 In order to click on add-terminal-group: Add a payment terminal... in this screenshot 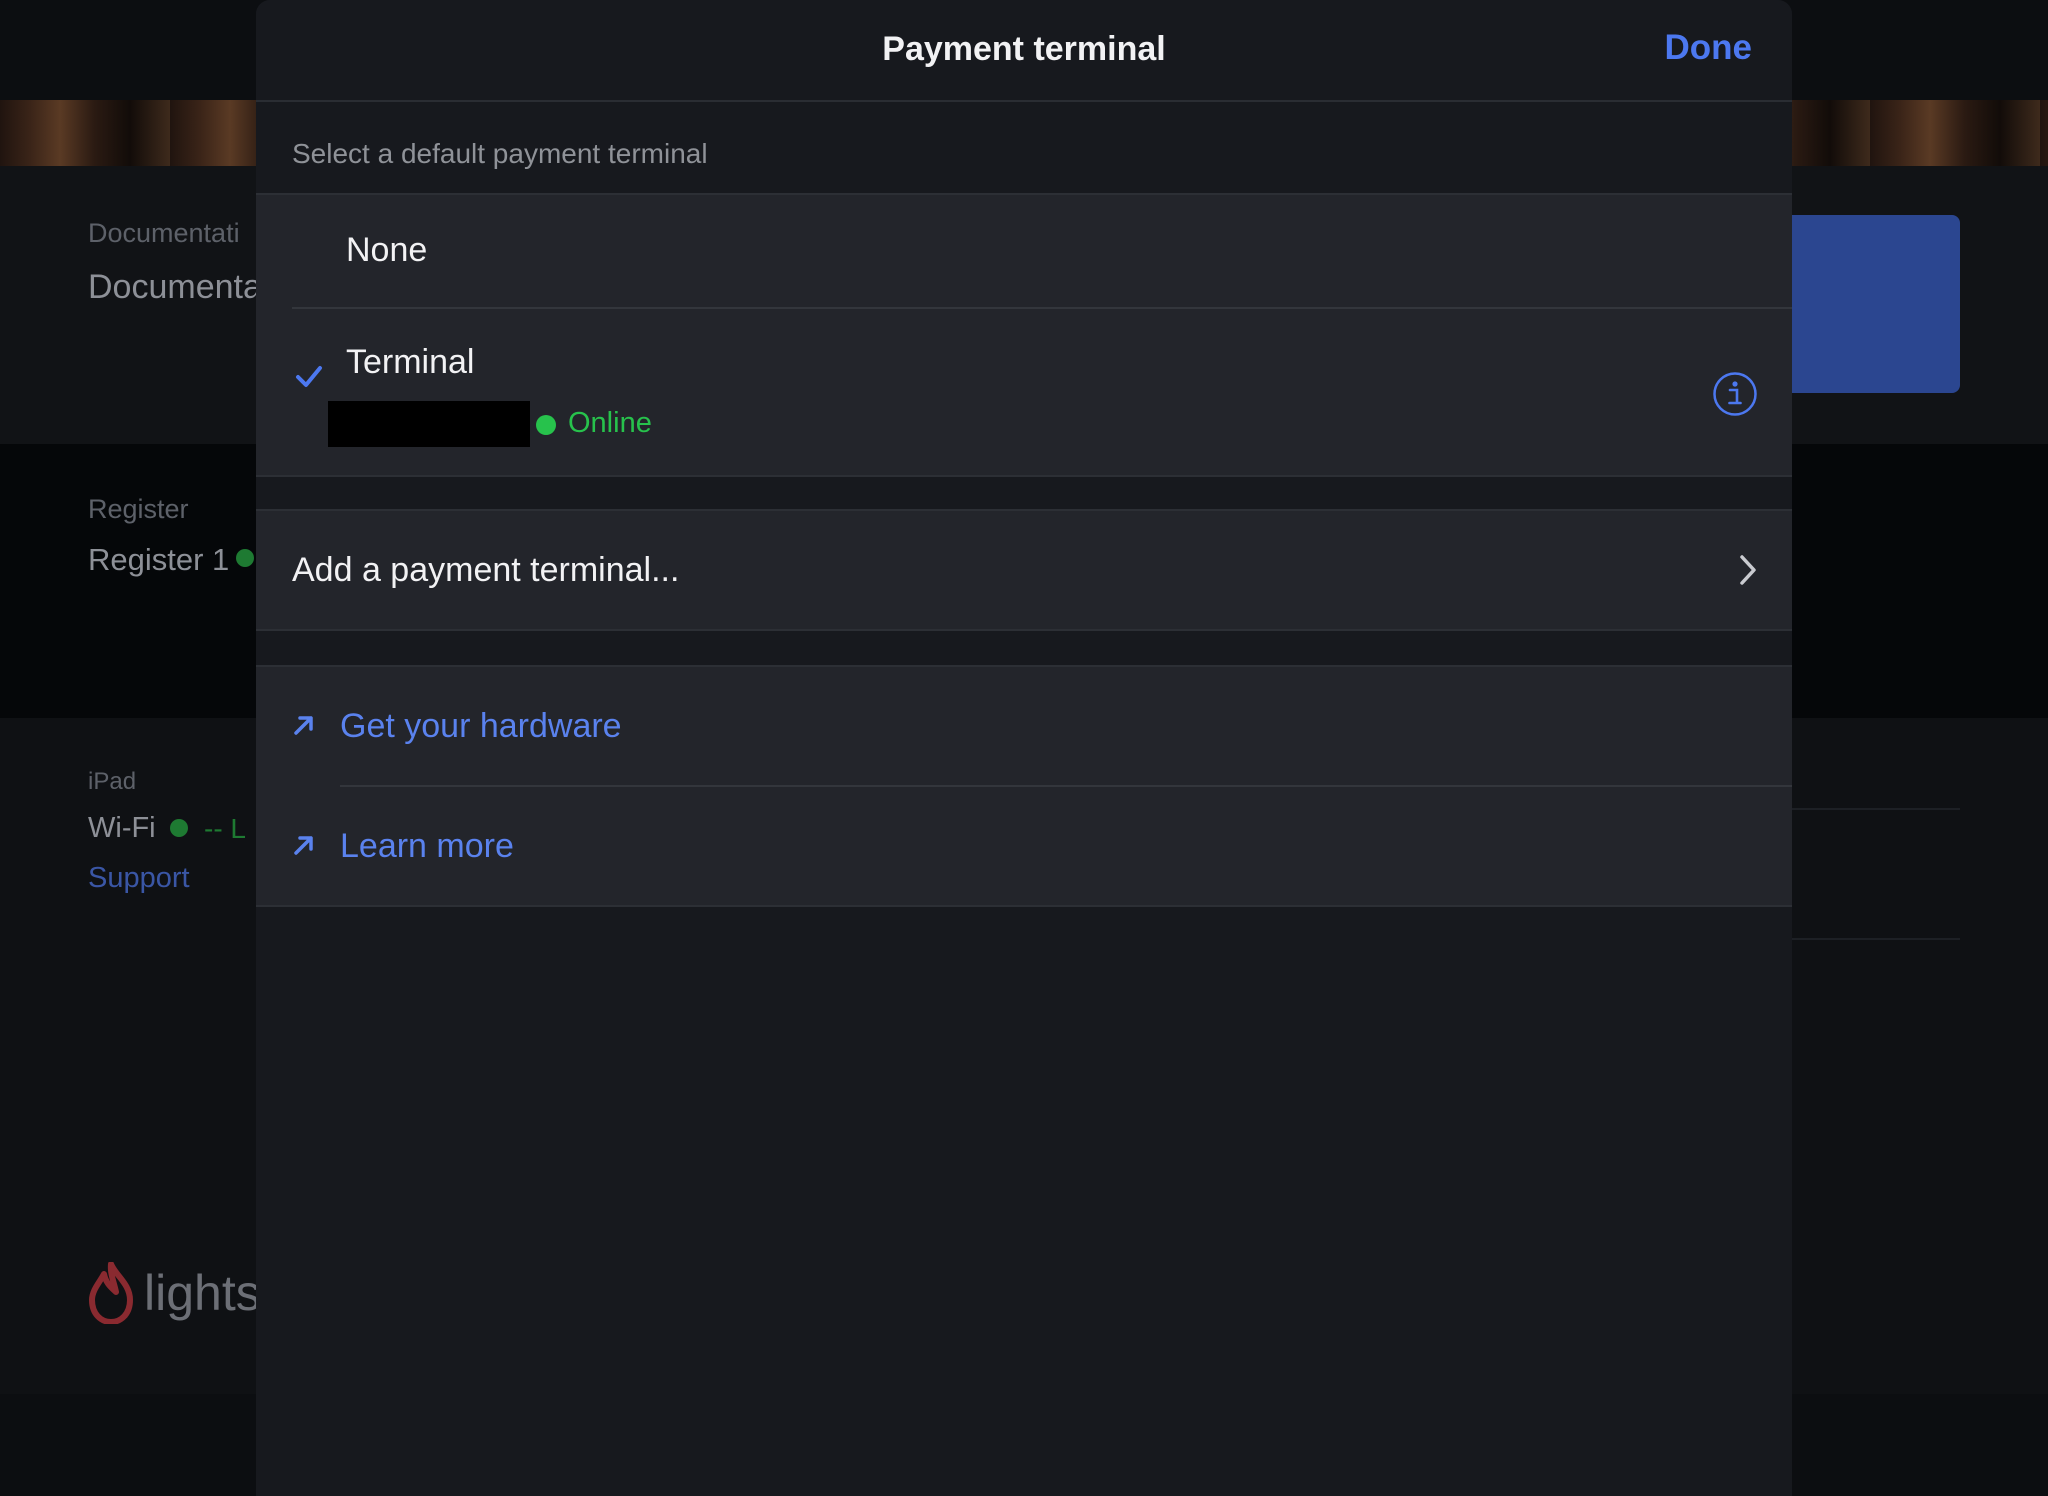, I will do `click(1024, 570)`.